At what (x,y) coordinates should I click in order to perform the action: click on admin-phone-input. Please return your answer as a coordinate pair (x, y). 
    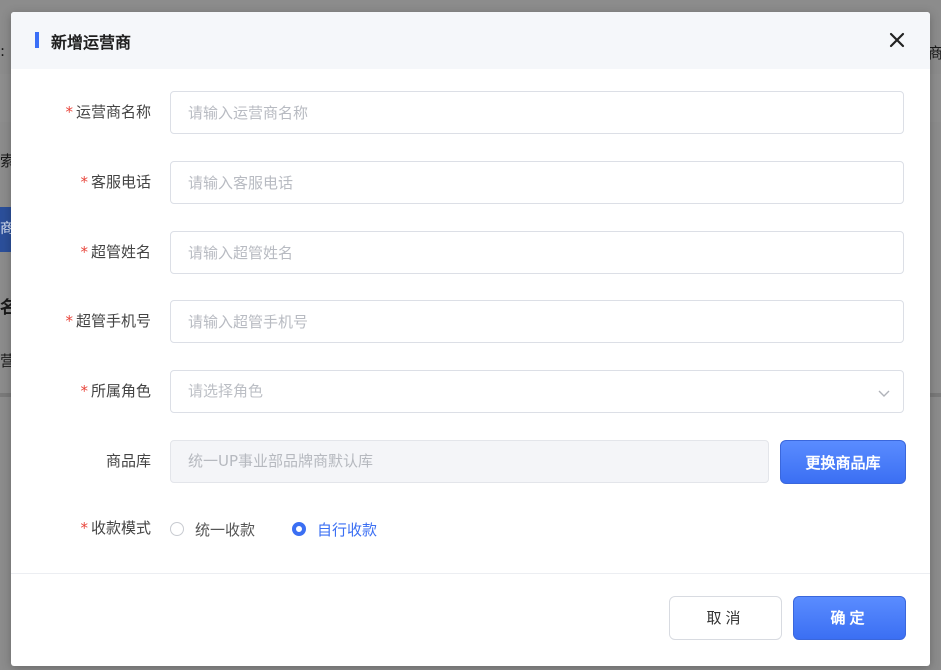
    Looking at the image, I should click on (537, 321).